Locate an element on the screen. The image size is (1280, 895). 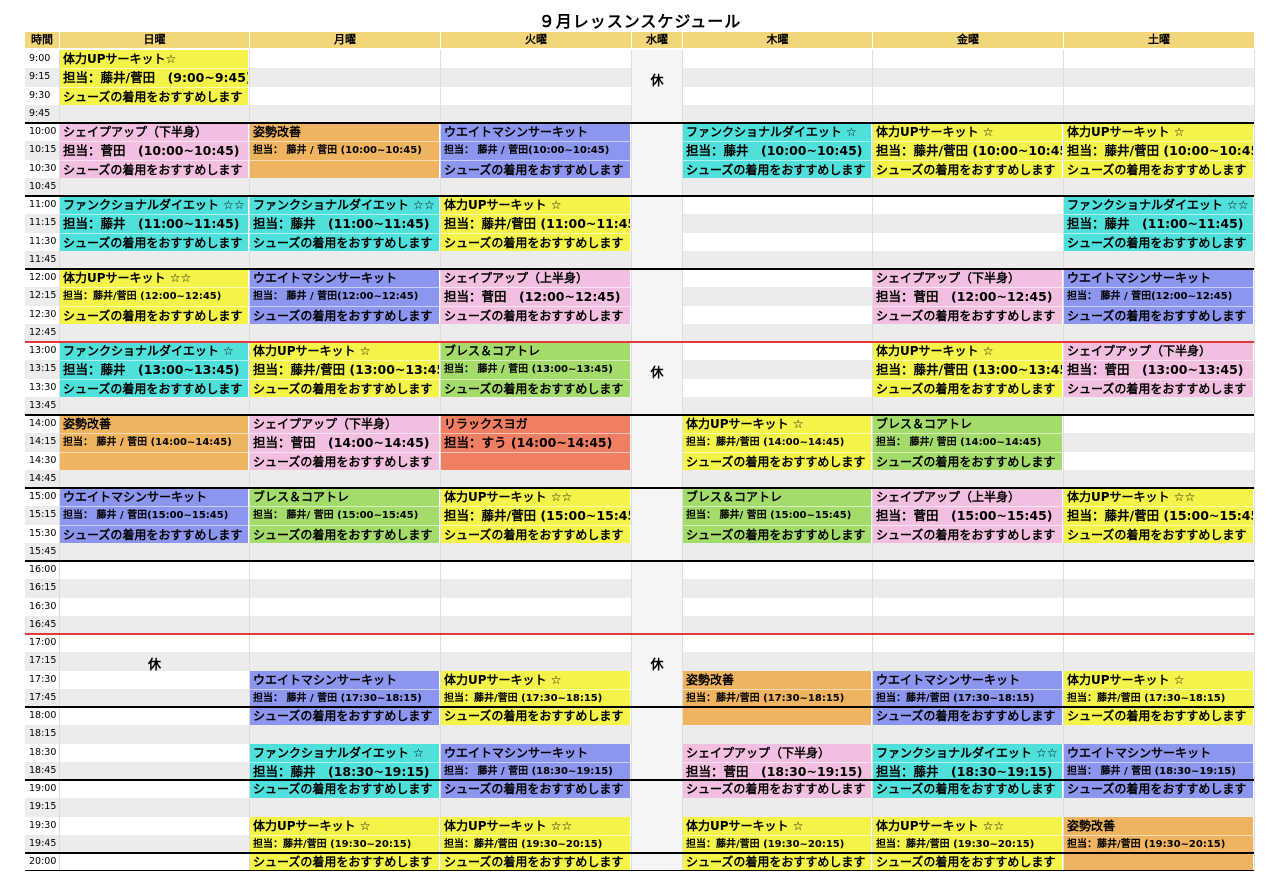
time-label: 11:00 is located at coordinates (43, 204).